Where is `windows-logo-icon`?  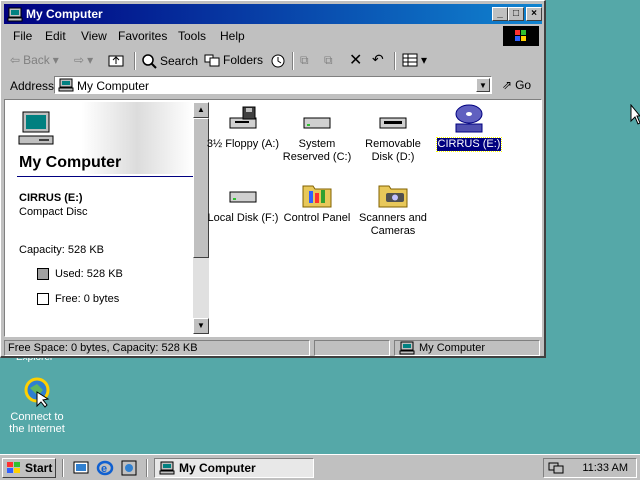
windows-logo-icon is located at coordinates (521, 36).